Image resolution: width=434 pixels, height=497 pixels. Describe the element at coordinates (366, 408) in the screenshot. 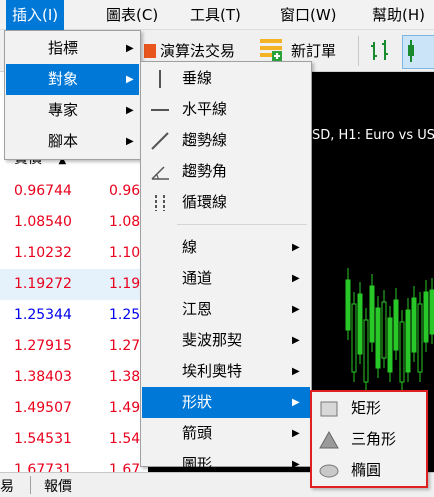

I see `menu-item-label: 矩形` at that location.